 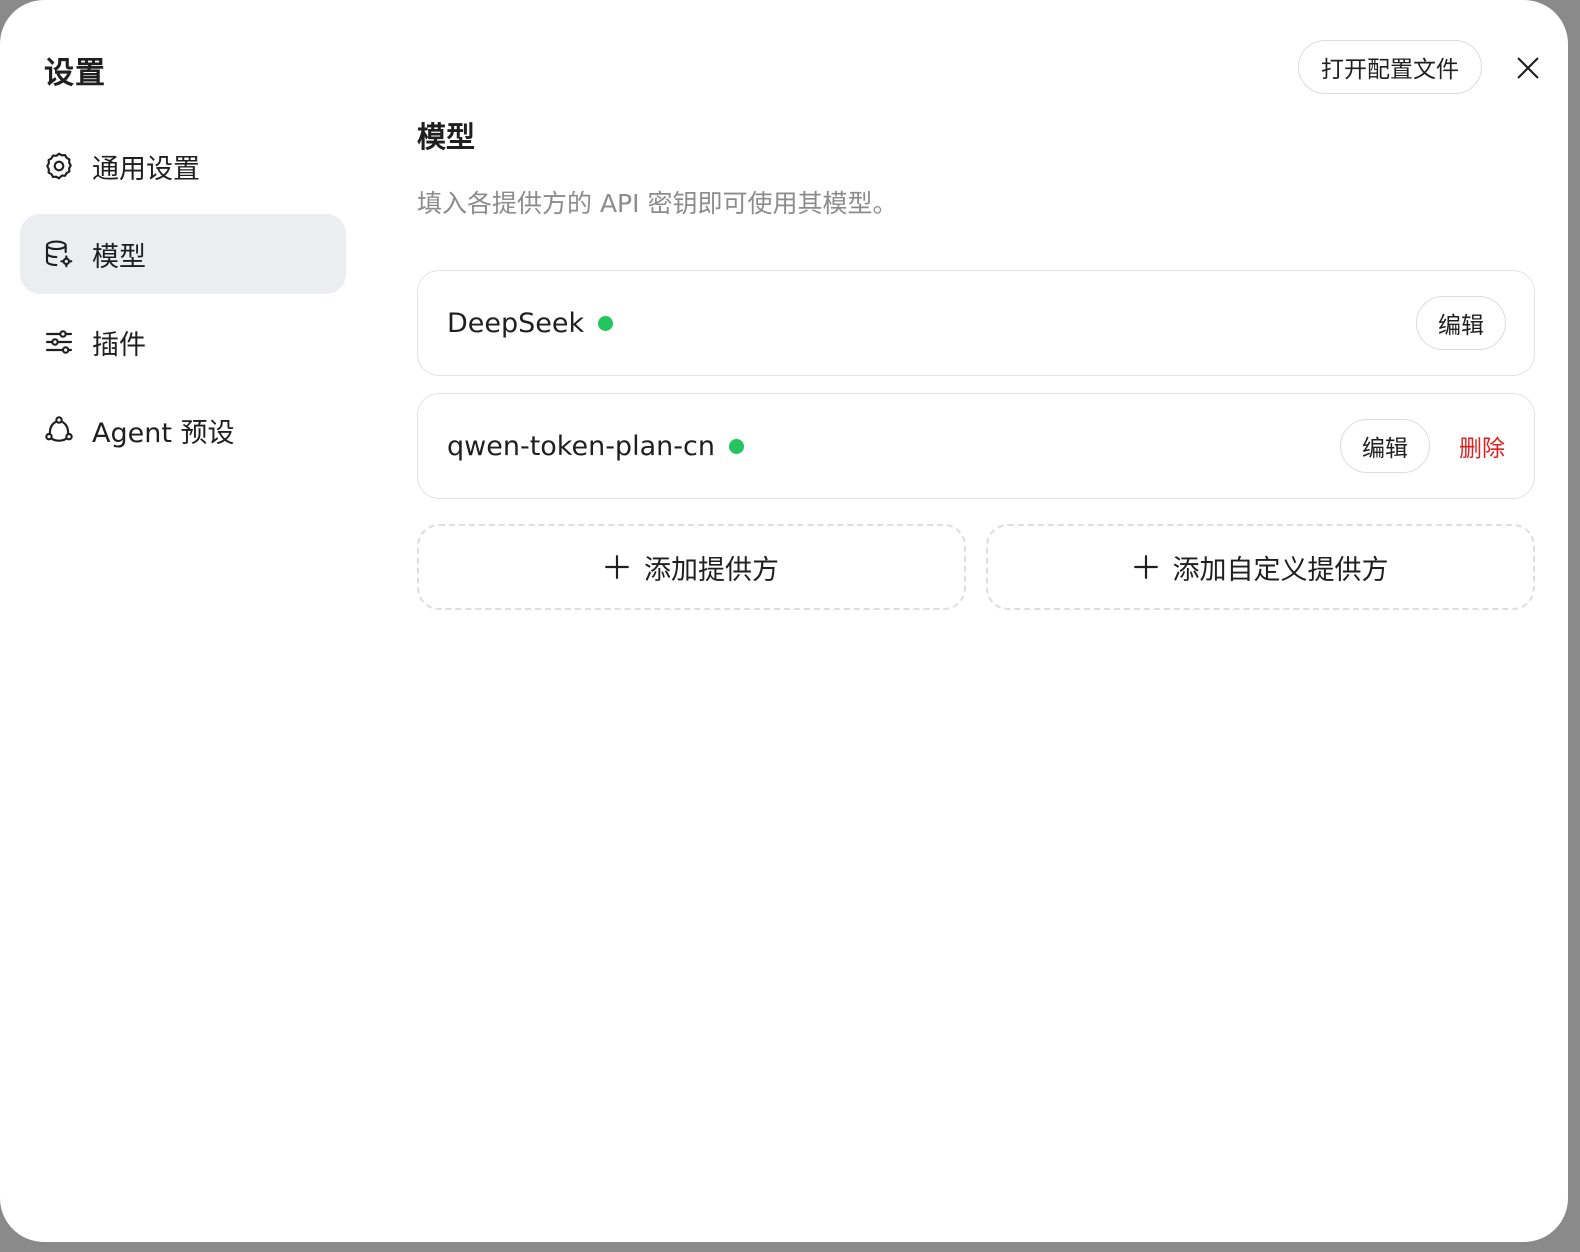 I want to click on gear-icon, so click(x=59, y=166).